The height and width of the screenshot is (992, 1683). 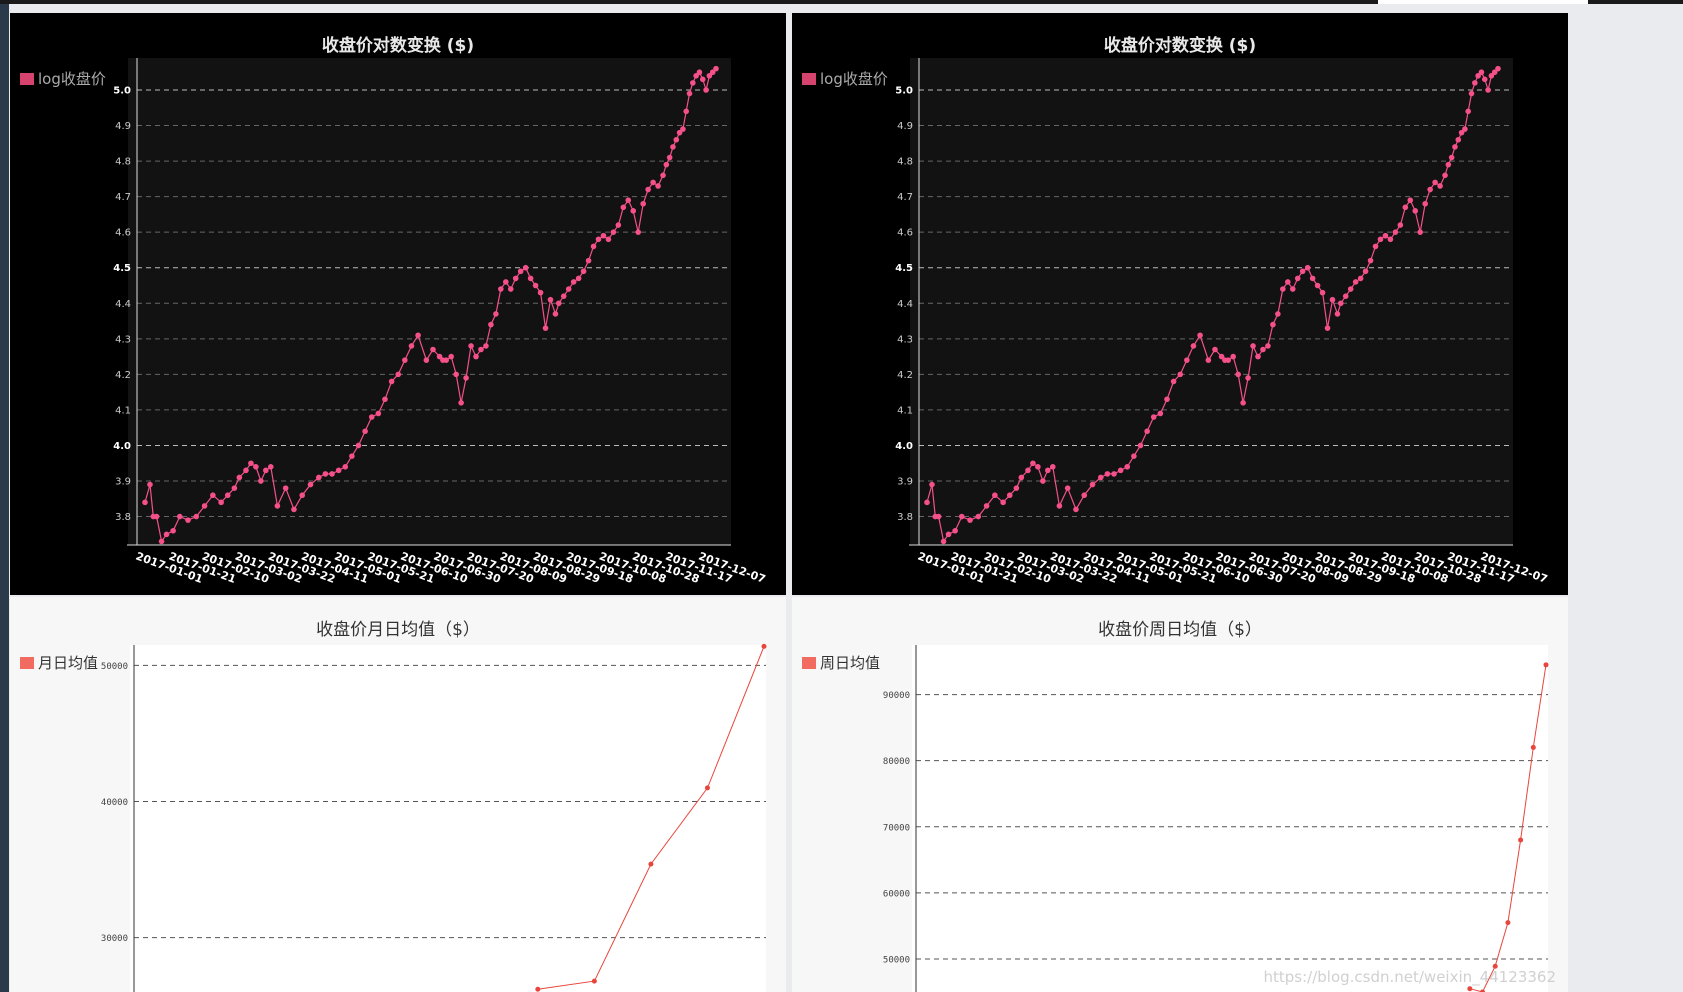 I want to click on y-tick-label: 50000, so click(x=114, y=667).